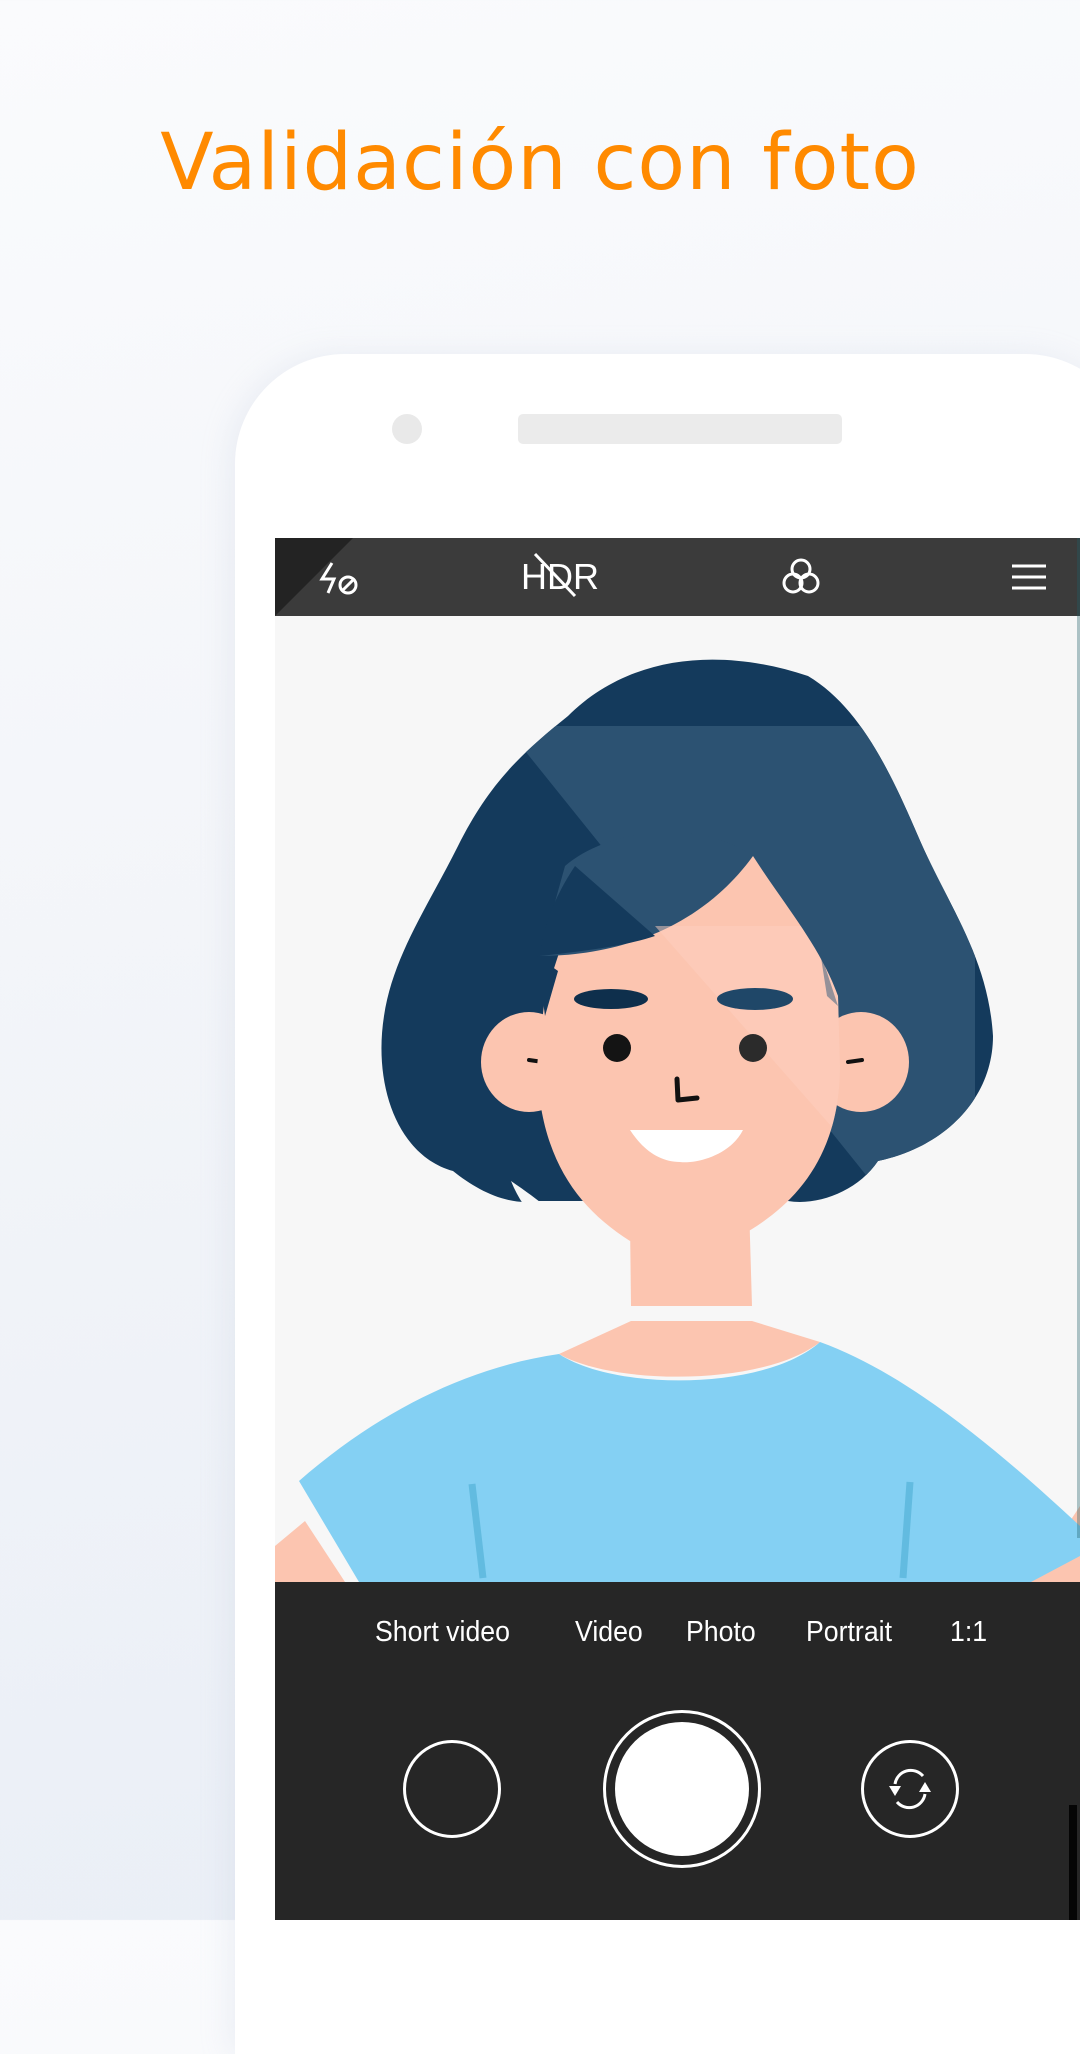 The height and width of the screenshot is (2054, 1080). I want to click on camera-mode-selector: Short video Video Photo Portrait 1:1, so click(677, 1634).